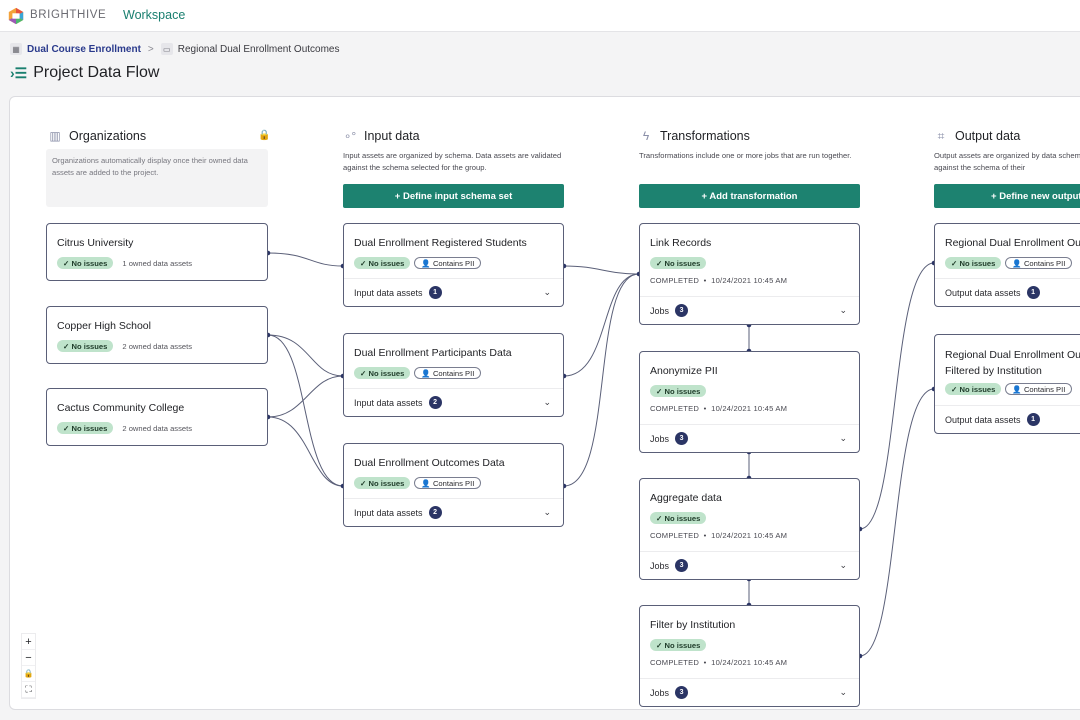  What do you see at coordinates (28, 642) in the screenshot?
I see `zoom-in-button: +` at bounding box center [28, 642].